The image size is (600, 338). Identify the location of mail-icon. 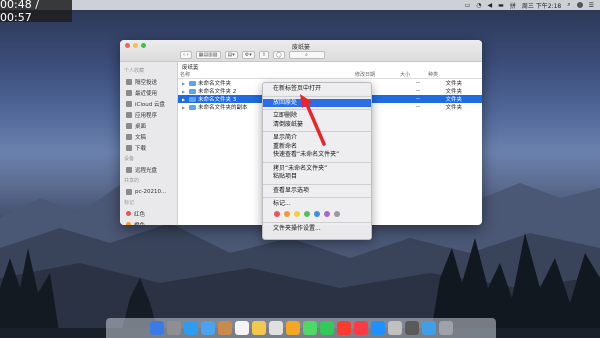
(207, 328).